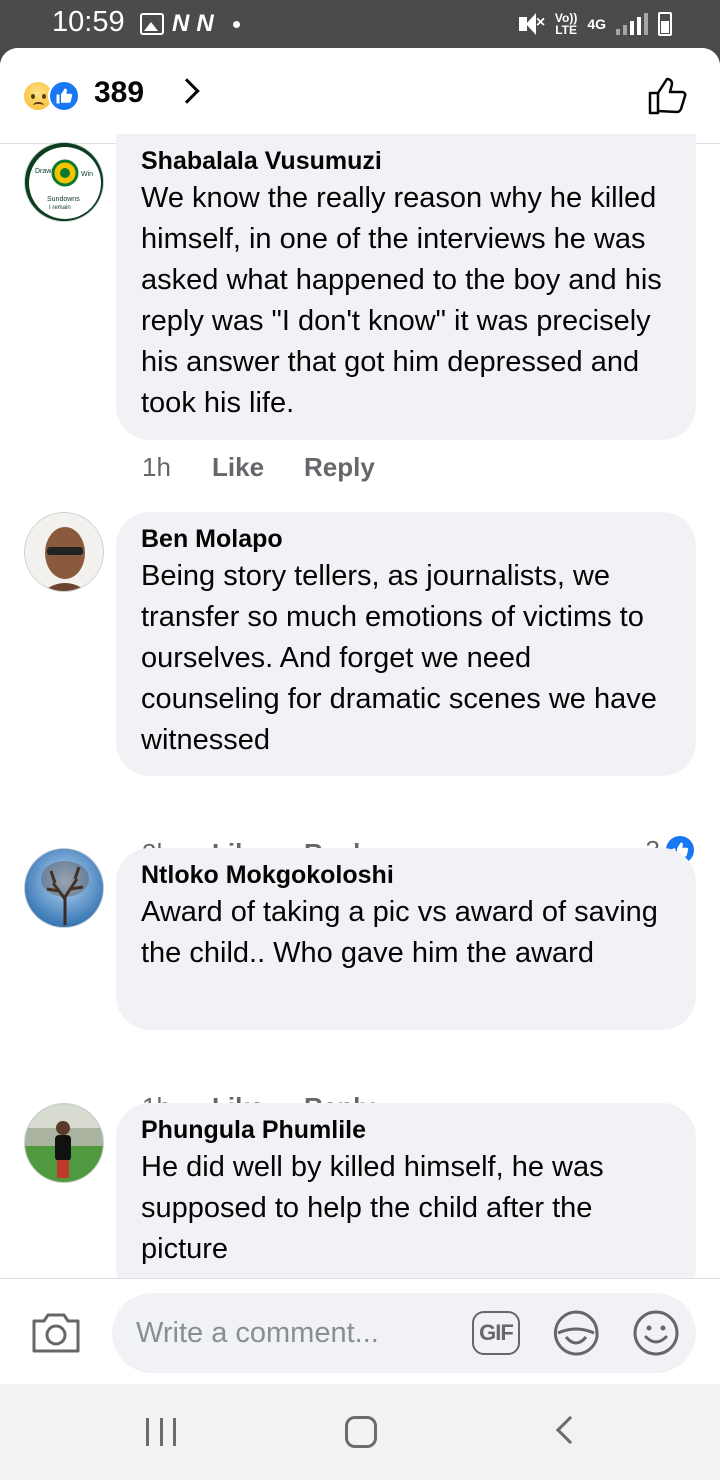  What do you see at coordinates (406, 1130) in the screenshot?
I see `comment-author: Phungula Phumlile` at bounding box center [406, 1130].